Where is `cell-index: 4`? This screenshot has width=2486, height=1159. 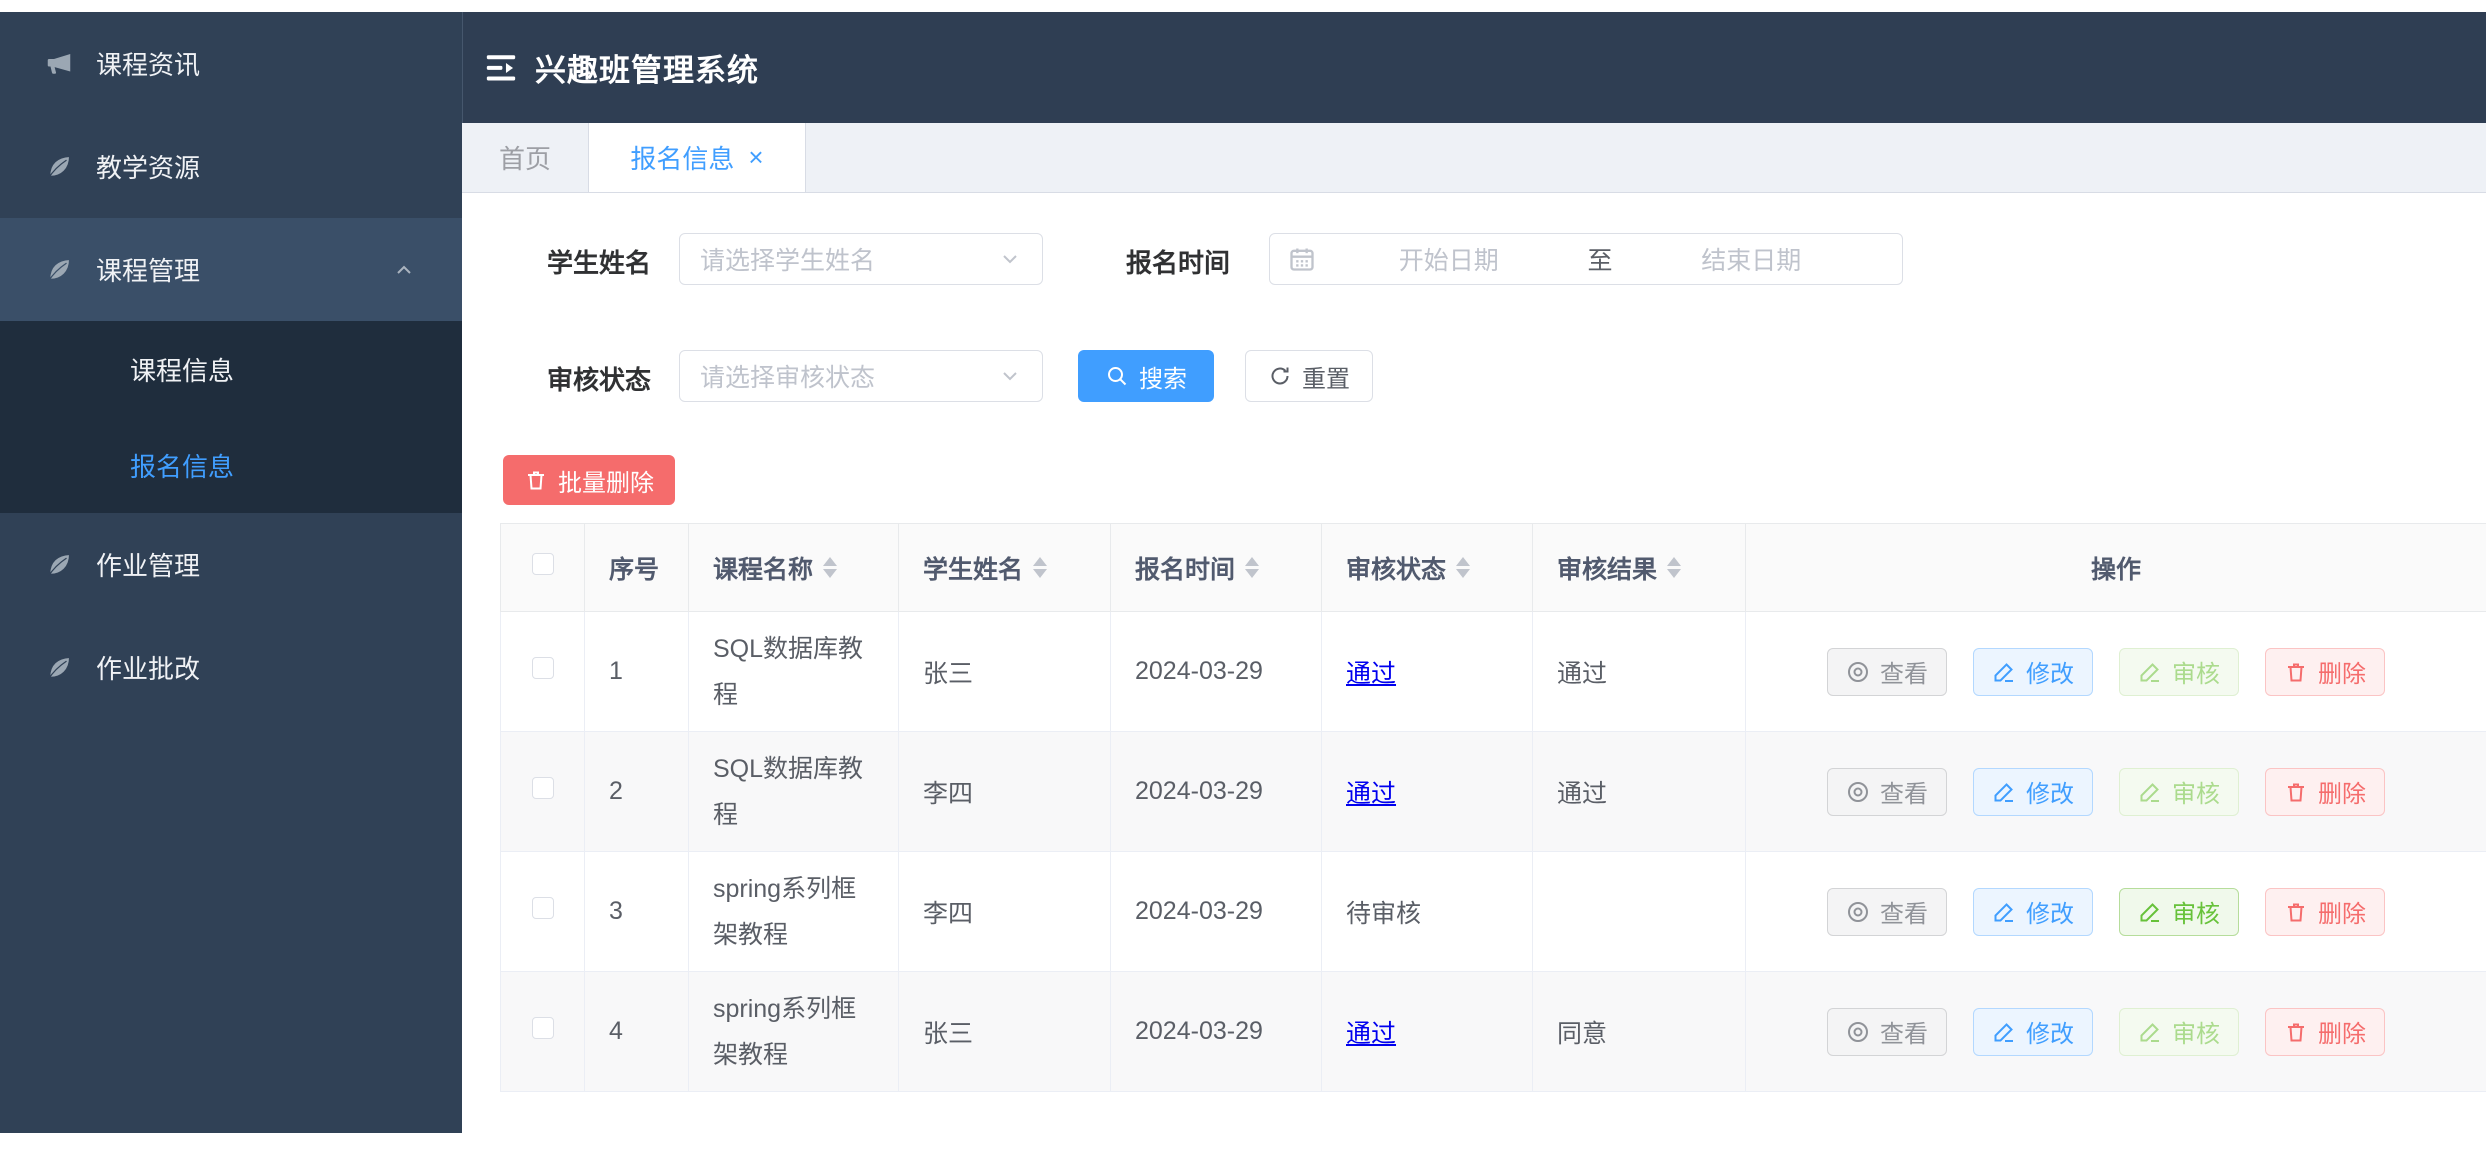
cell-index: 4 is located at coordinates (636, 1031).